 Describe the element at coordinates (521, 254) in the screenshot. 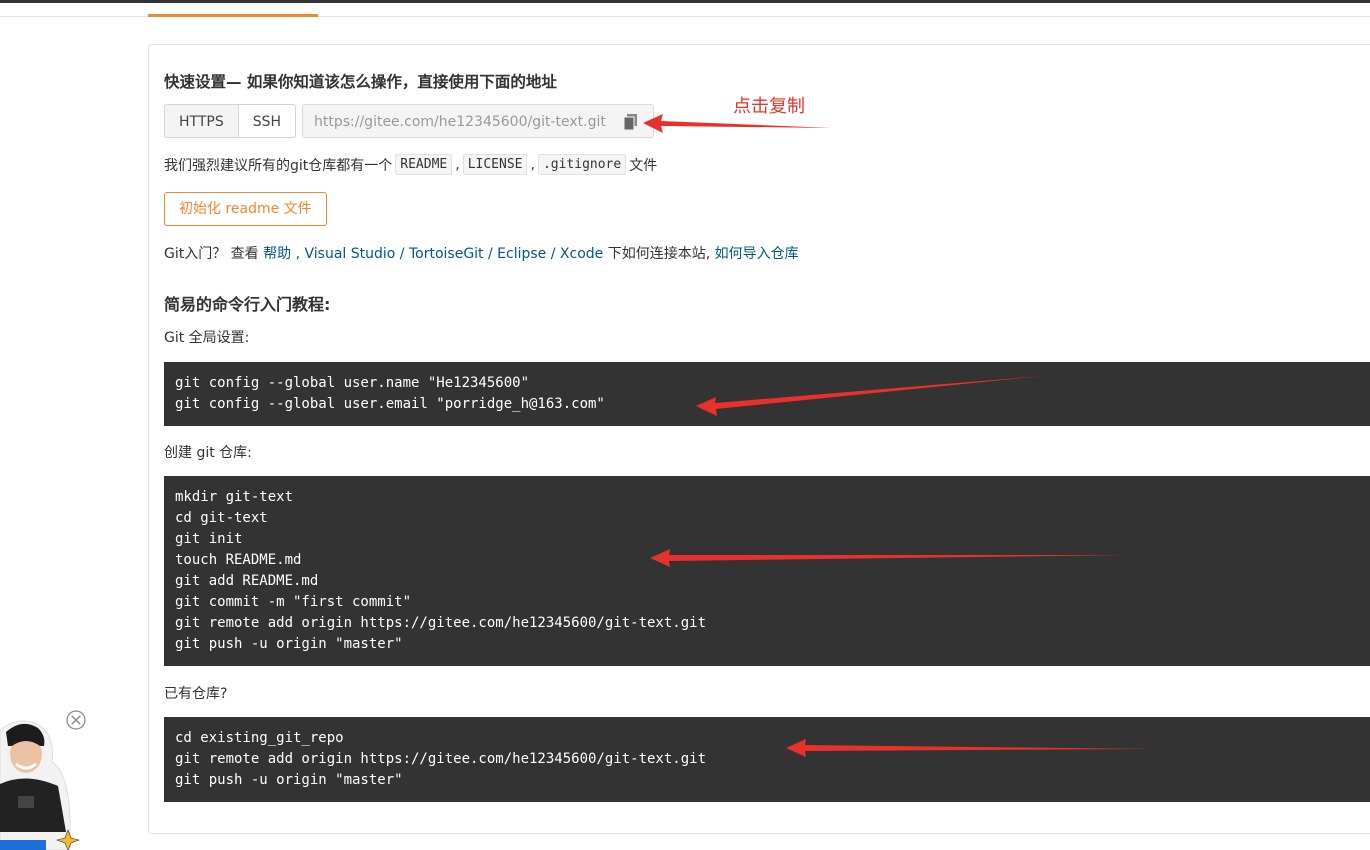

I see `eclipse-link: Eclipse` at that location.